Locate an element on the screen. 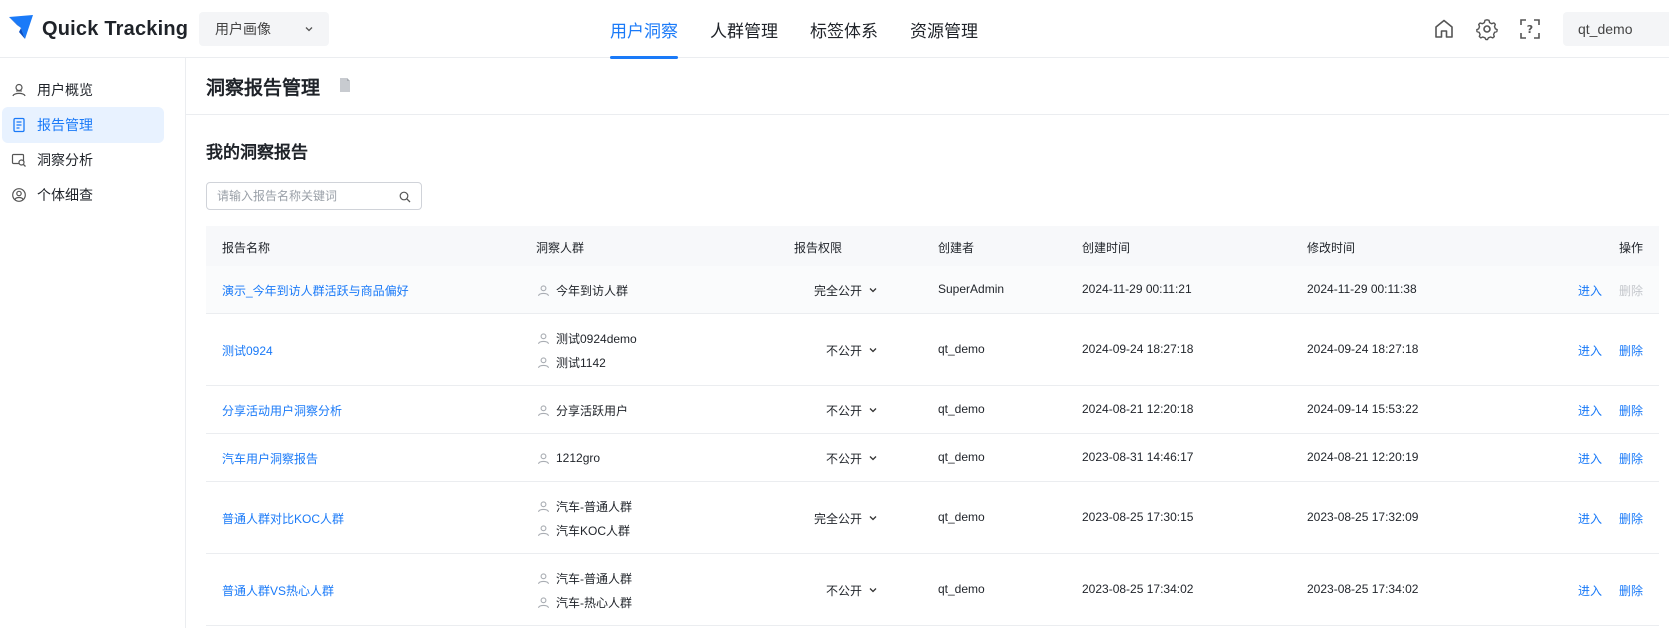  sidebar-item-user-overview: 用户概览 is located at coordinates (83, 90).